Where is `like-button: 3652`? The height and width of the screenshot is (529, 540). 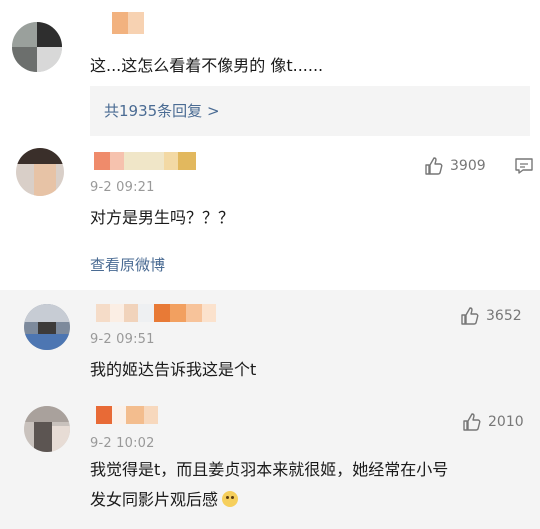
like-button: 3652 is located at coordinates (491, 316).